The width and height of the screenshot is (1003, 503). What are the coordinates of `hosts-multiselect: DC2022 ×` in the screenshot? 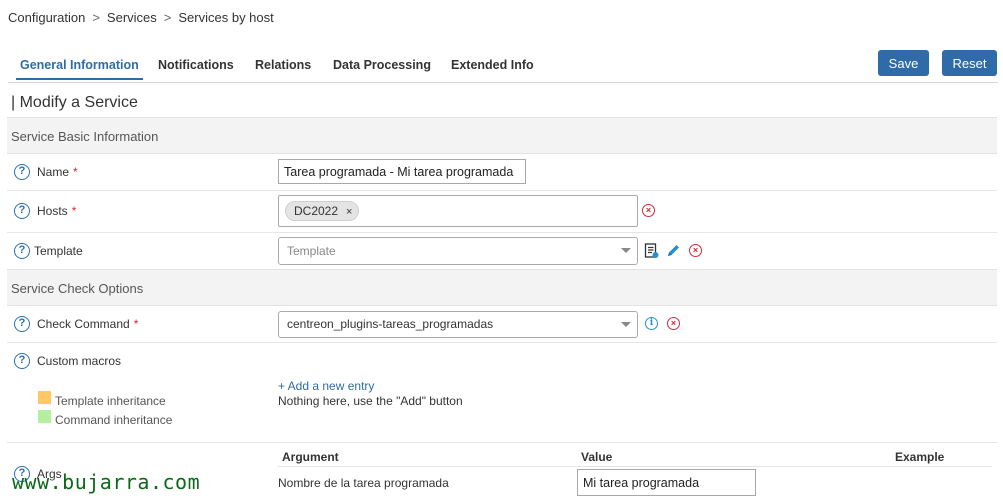 It's located at (458, 211).